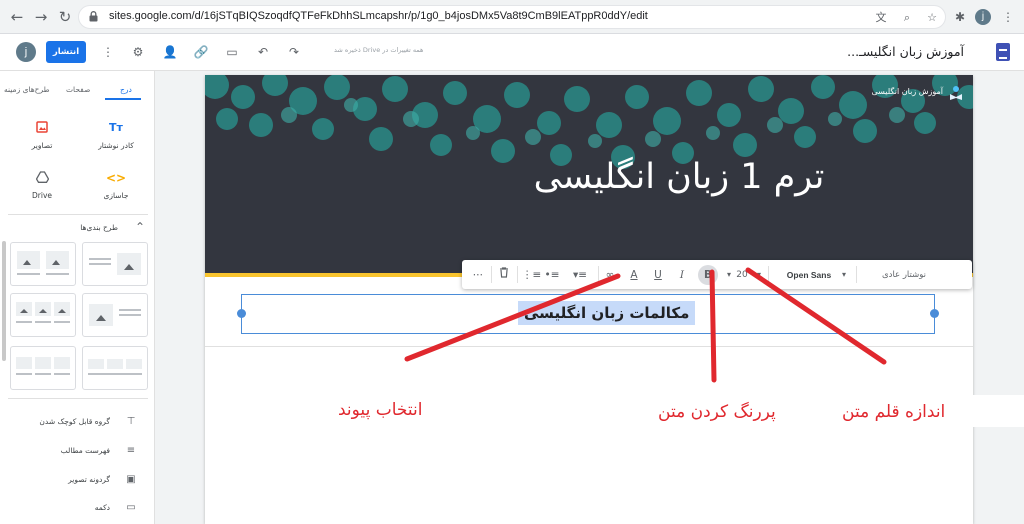 The image size is (1024, 524). Describe the element at coordinates (580, 275) in the screenshot. I see `align-dropdown-icon: ▾≡` at that location.